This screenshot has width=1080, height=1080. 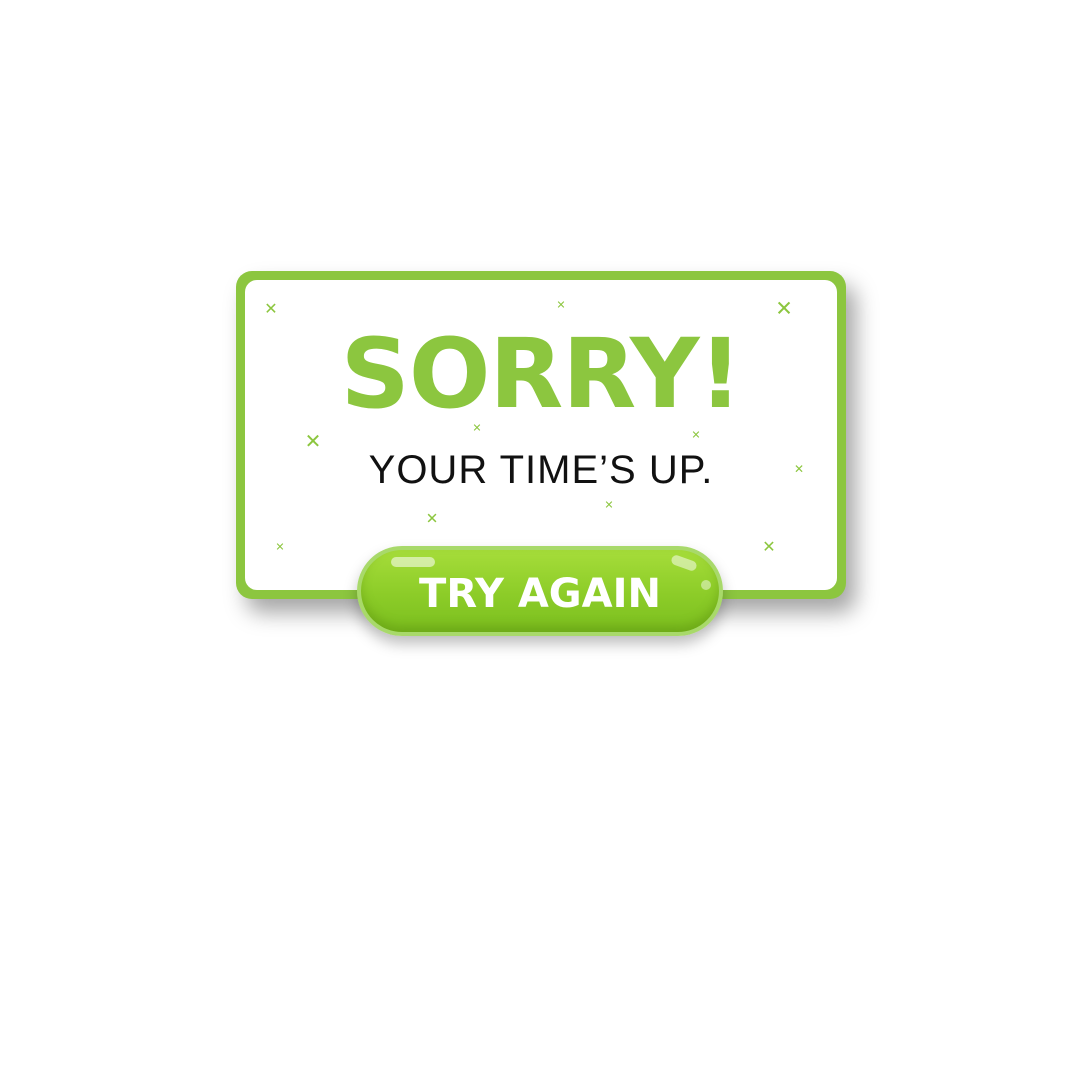 I want to click on dialog-title: SORRY!, so click(x=541, y=374).